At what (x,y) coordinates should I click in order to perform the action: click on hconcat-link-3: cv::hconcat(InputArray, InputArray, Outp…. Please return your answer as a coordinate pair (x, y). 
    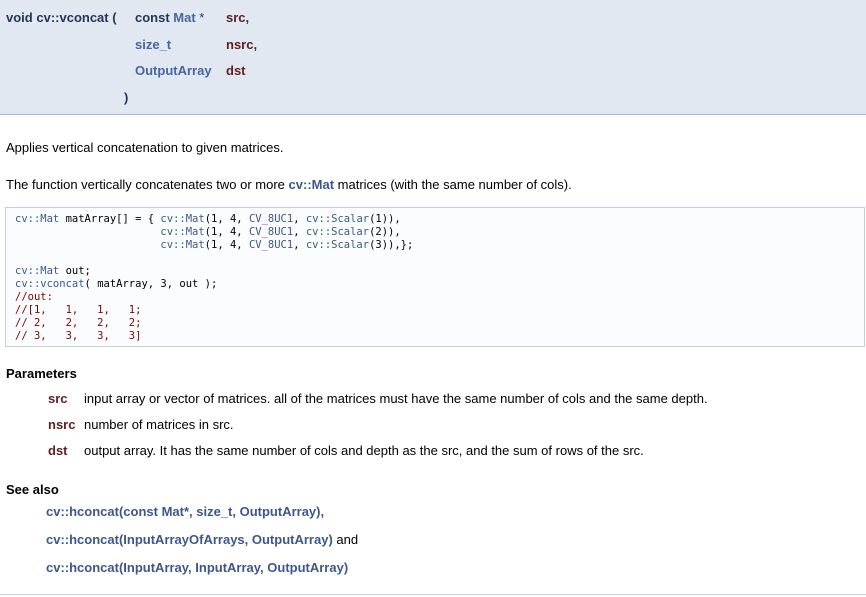
    Looking at the image, I should click on (197, 567).